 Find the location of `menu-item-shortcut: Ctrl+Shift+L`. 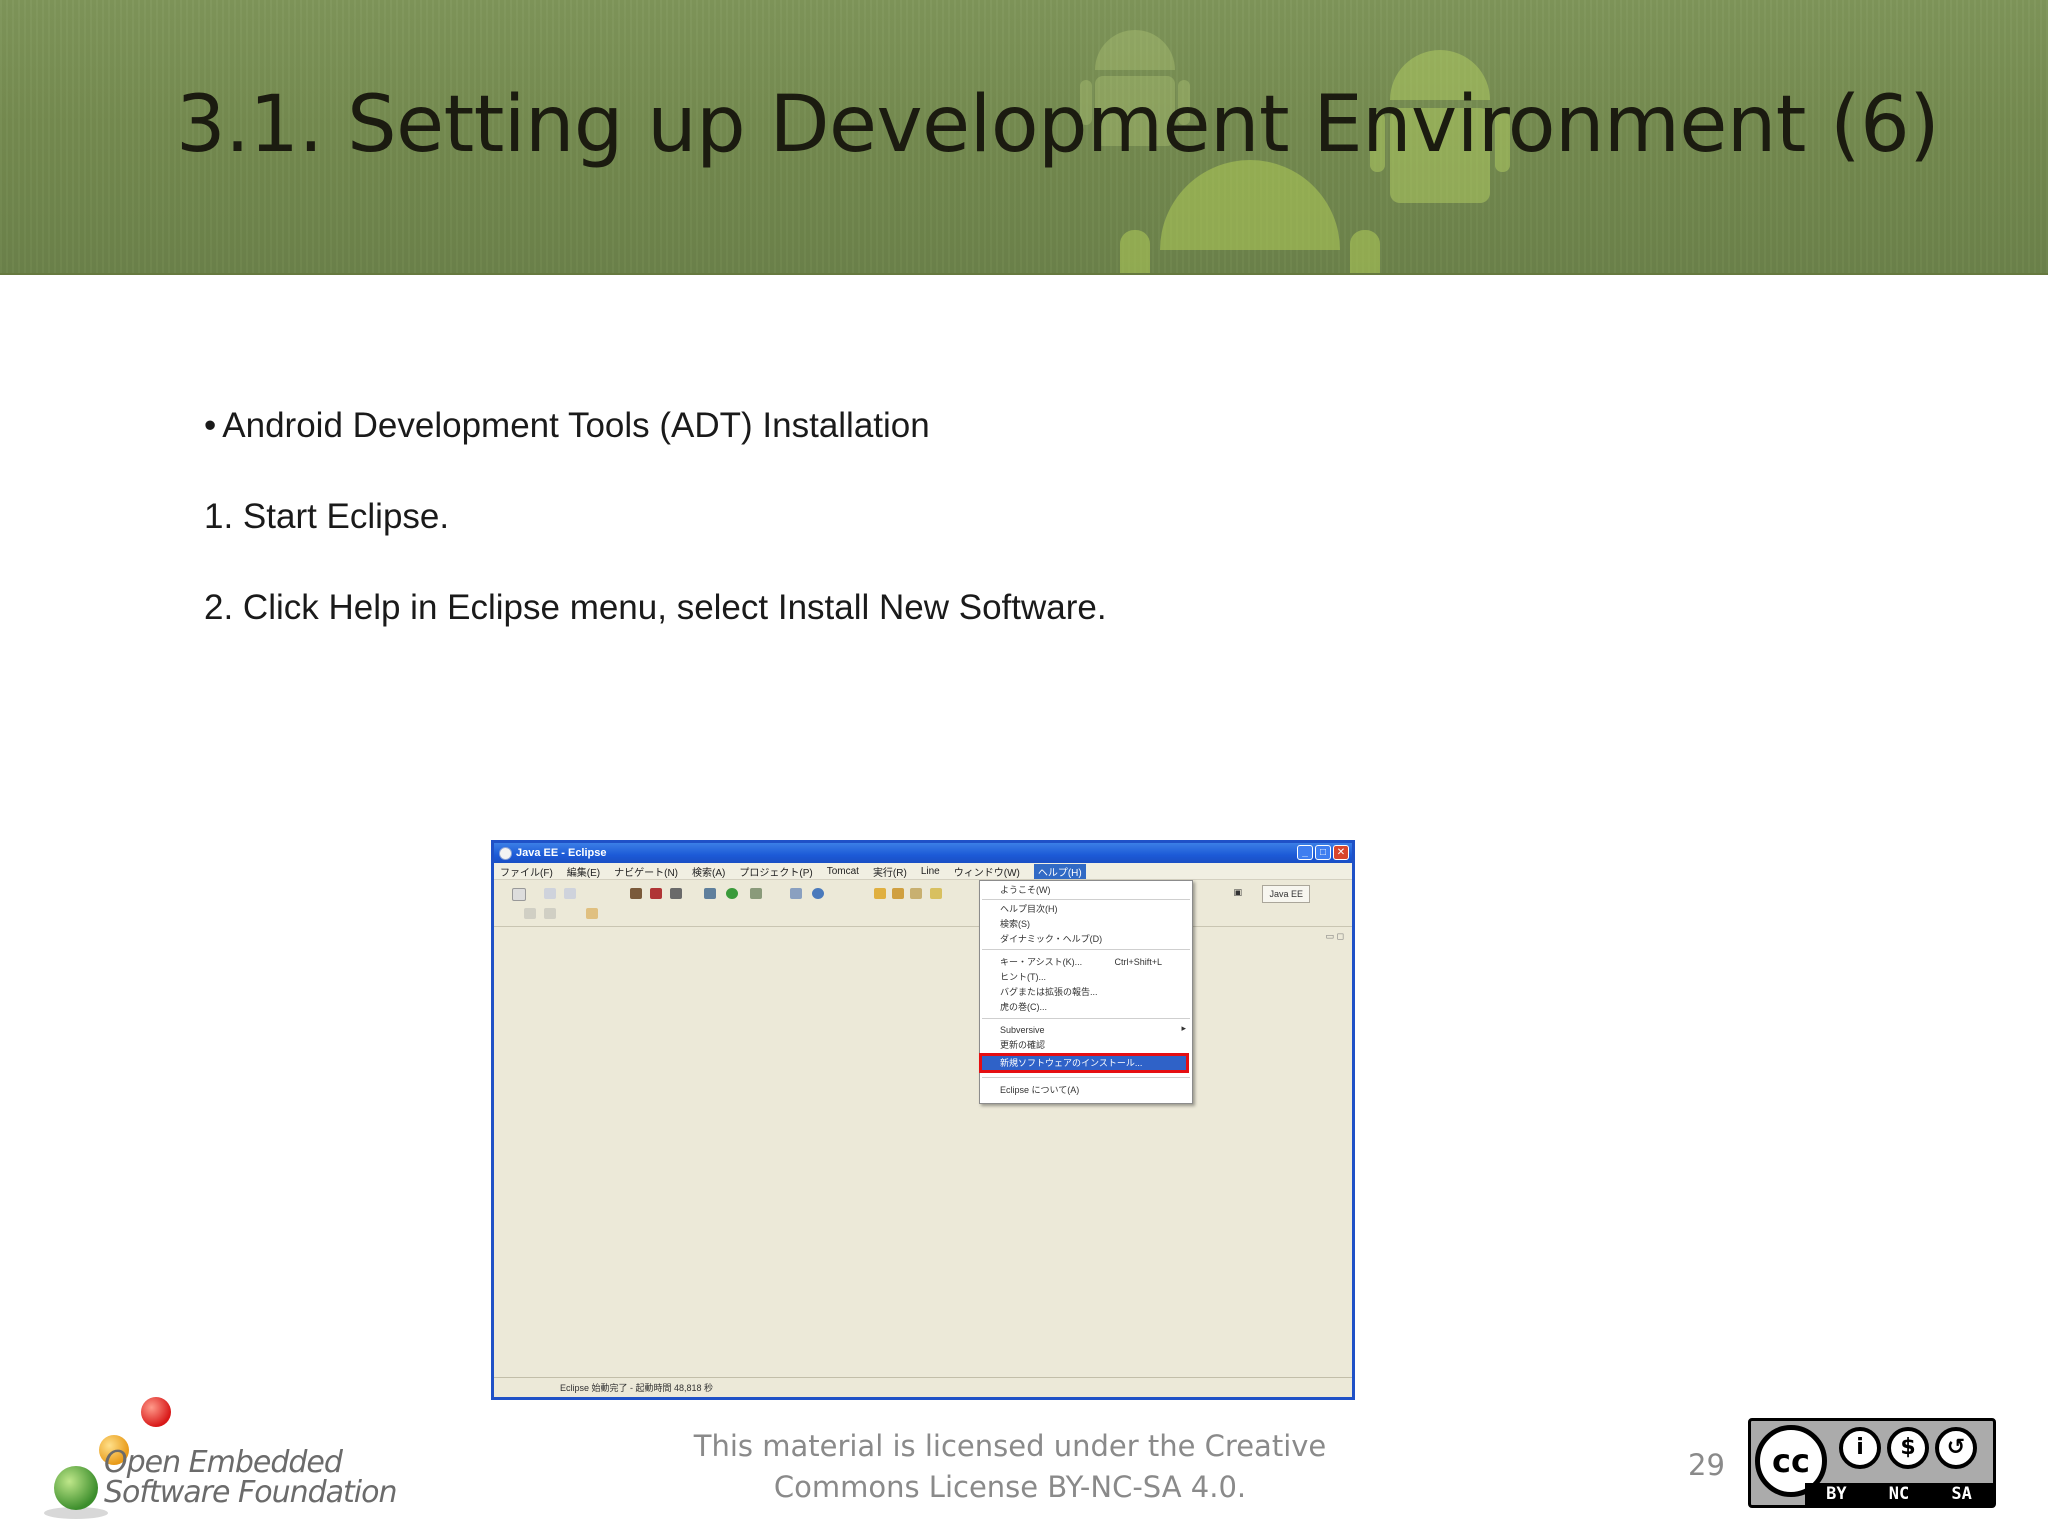

menu-item-shortcut: Ctrl+Shift+L is located at coordinates (1138, 962).